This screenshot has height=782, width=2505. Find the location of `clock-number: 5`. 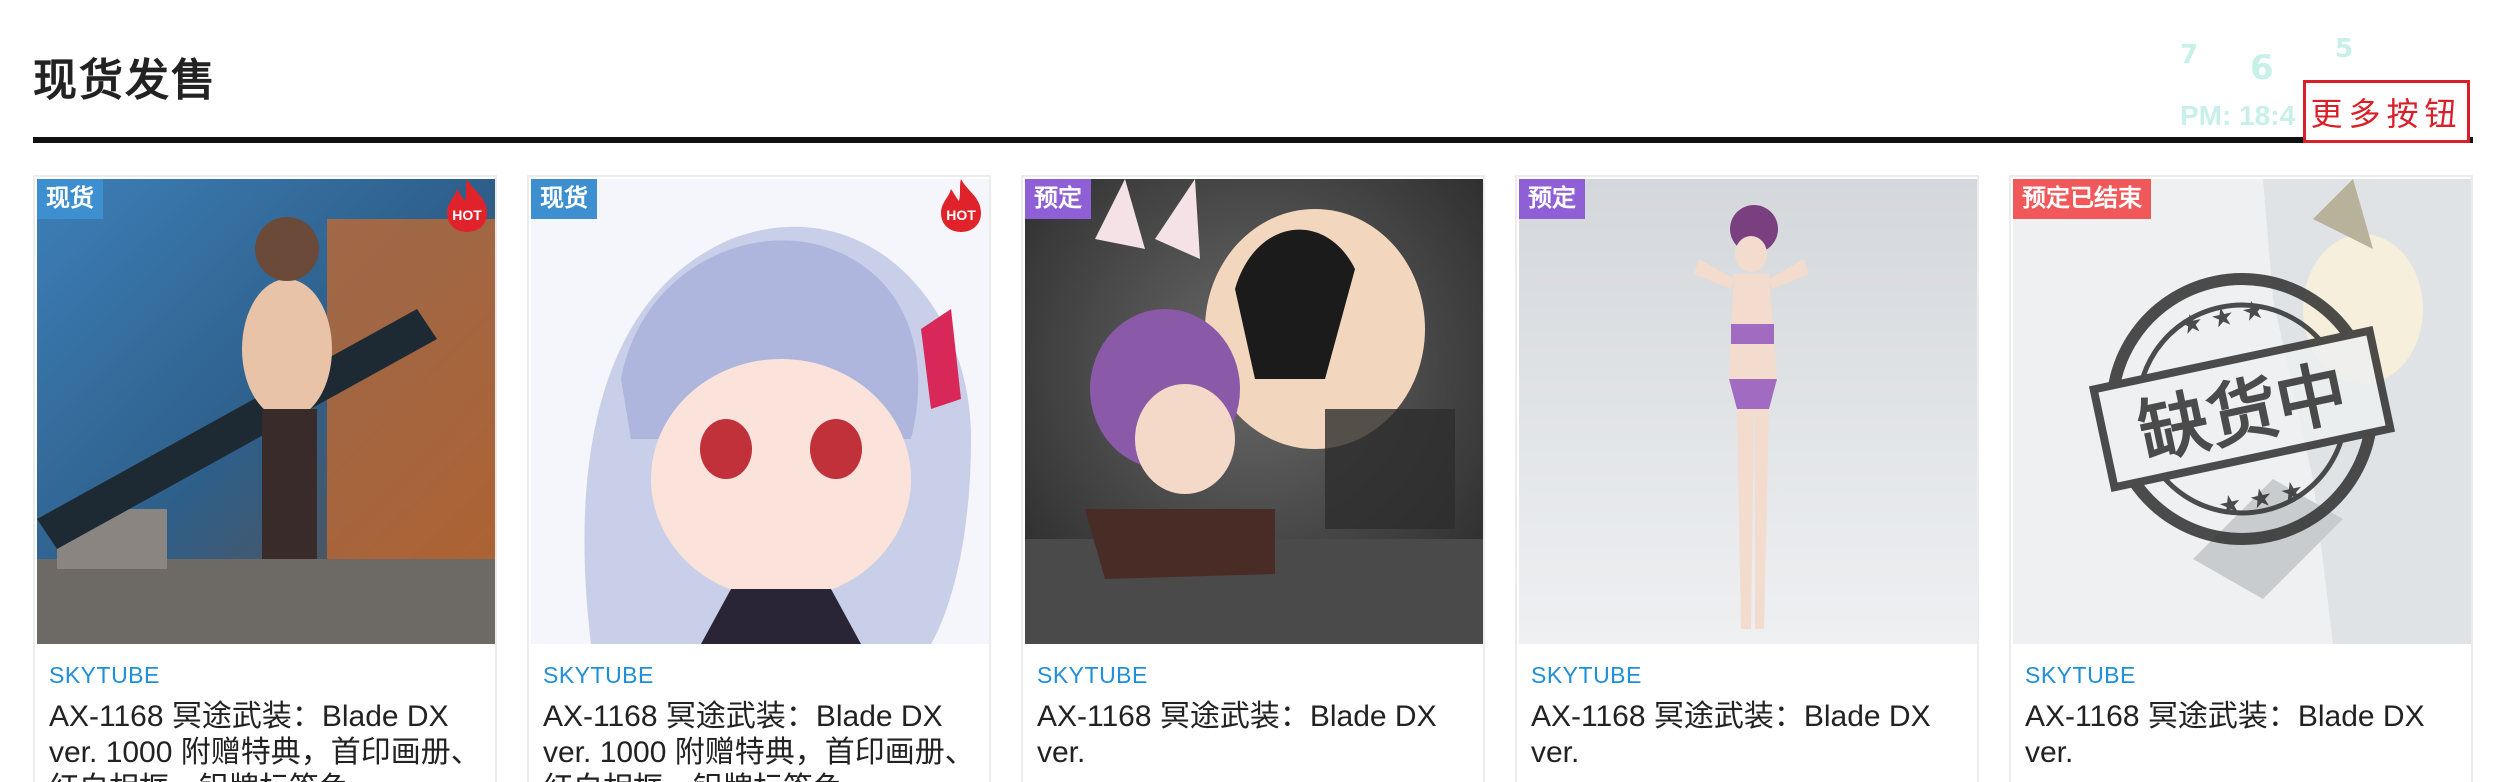

clock-number: 5 is located at coordinates (2344, 49).